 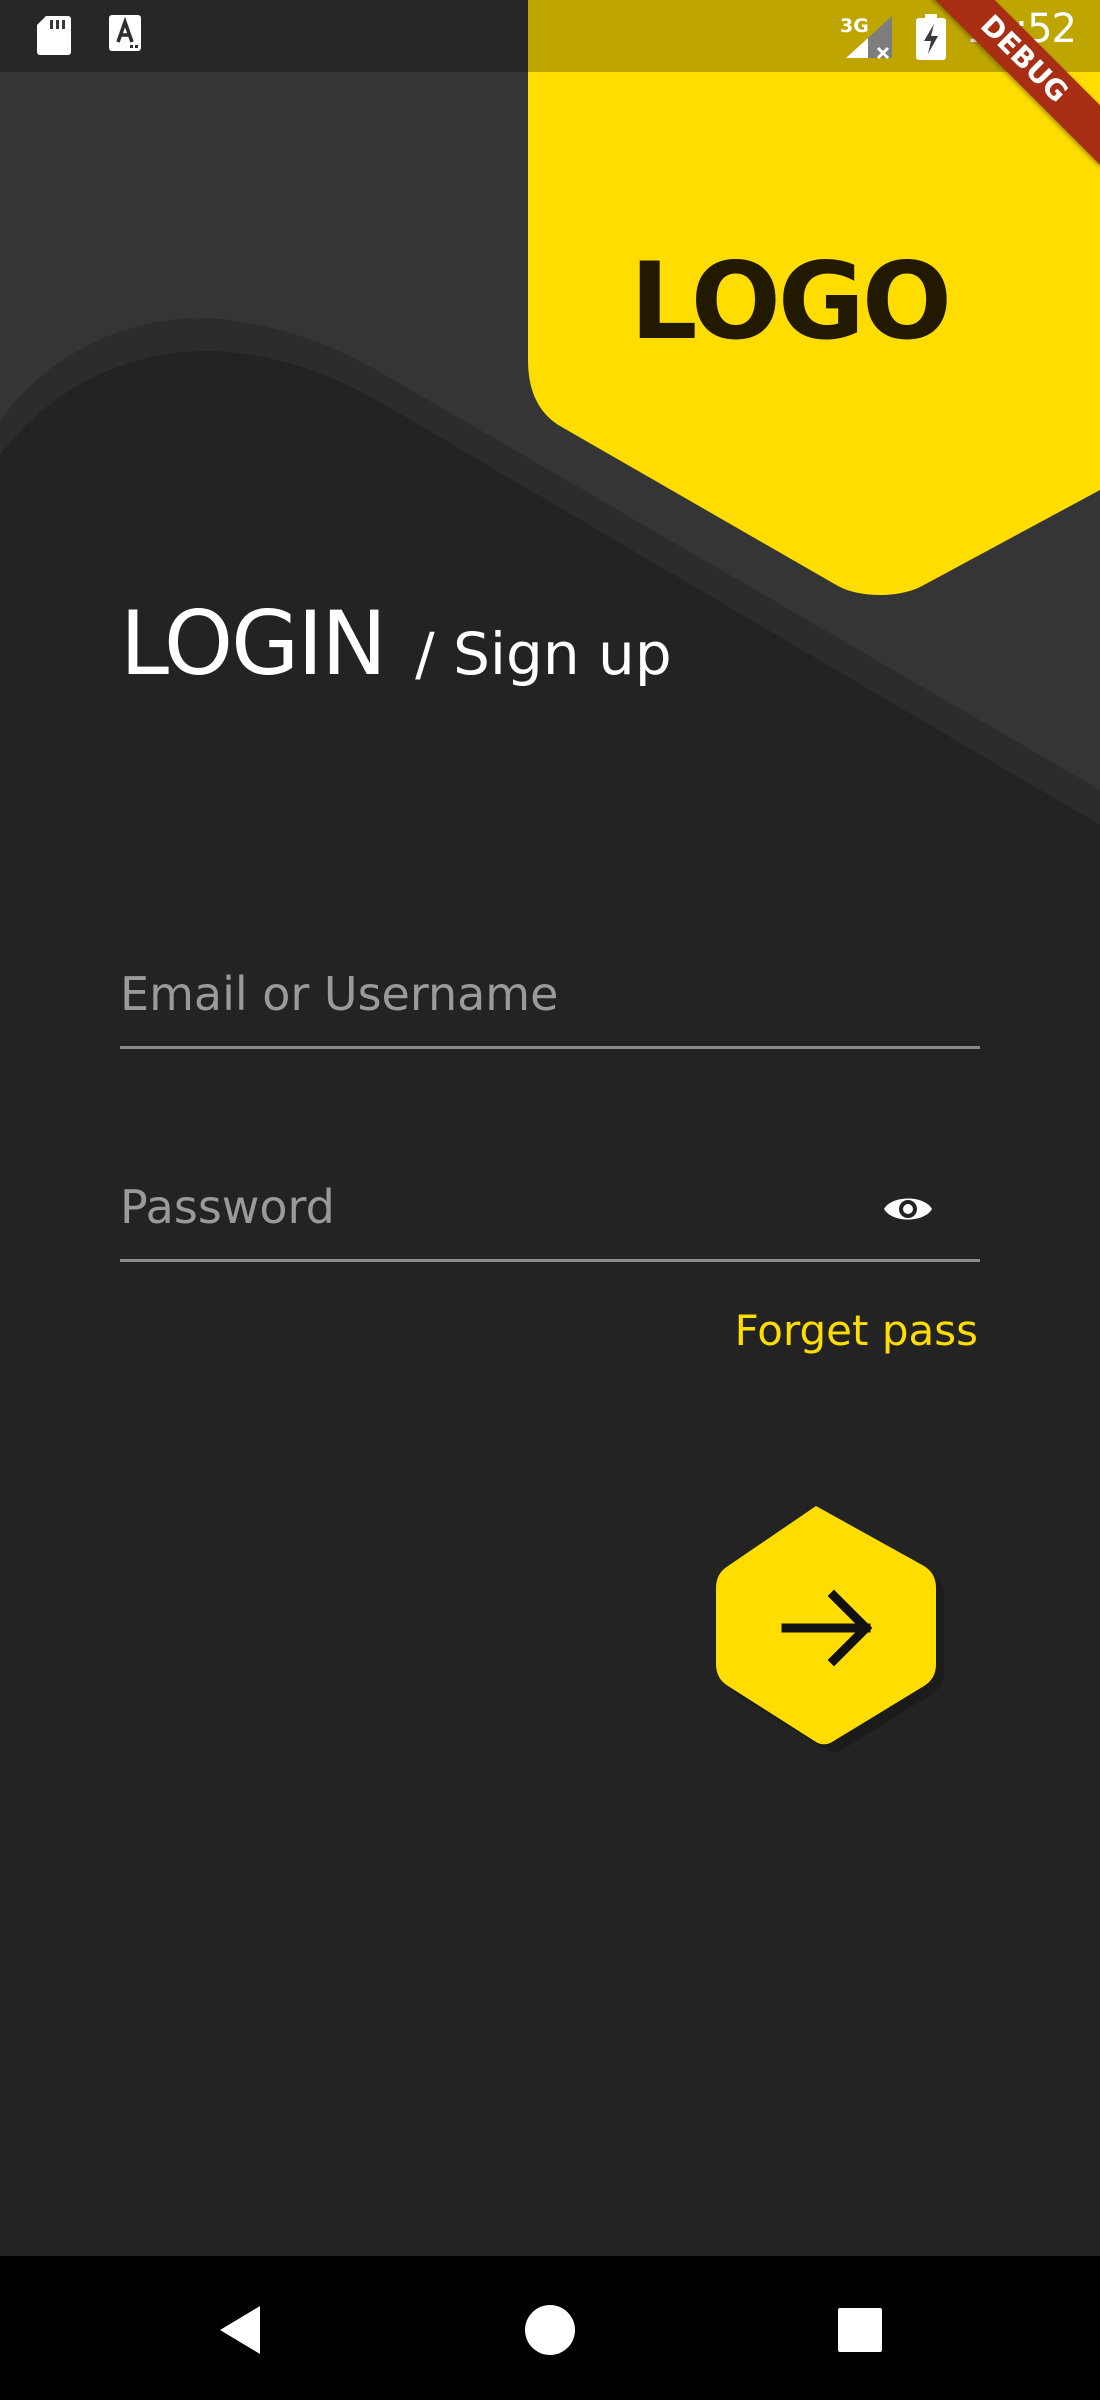 I want to click on recents-icon, so click(x=860, y=2330).